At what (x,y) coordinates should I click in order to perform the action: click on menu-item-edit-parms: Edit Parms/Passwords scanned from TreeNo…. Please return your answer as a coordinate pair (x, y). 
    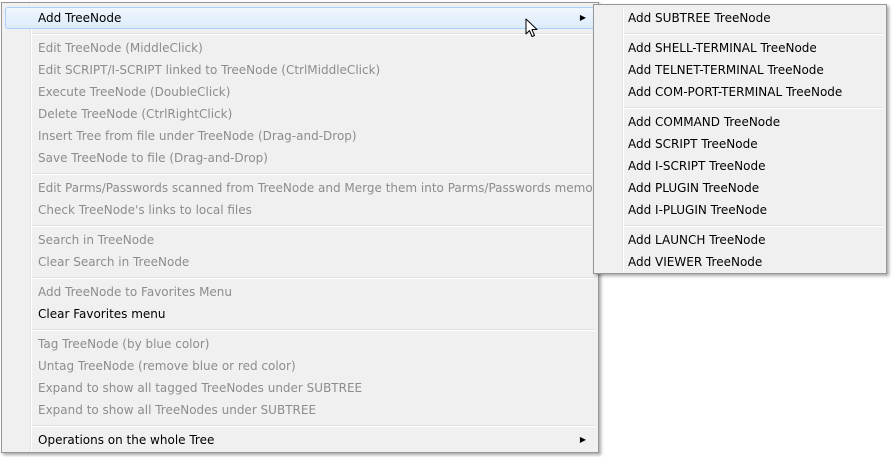
    Looking at the image, I should click on (305, 188).